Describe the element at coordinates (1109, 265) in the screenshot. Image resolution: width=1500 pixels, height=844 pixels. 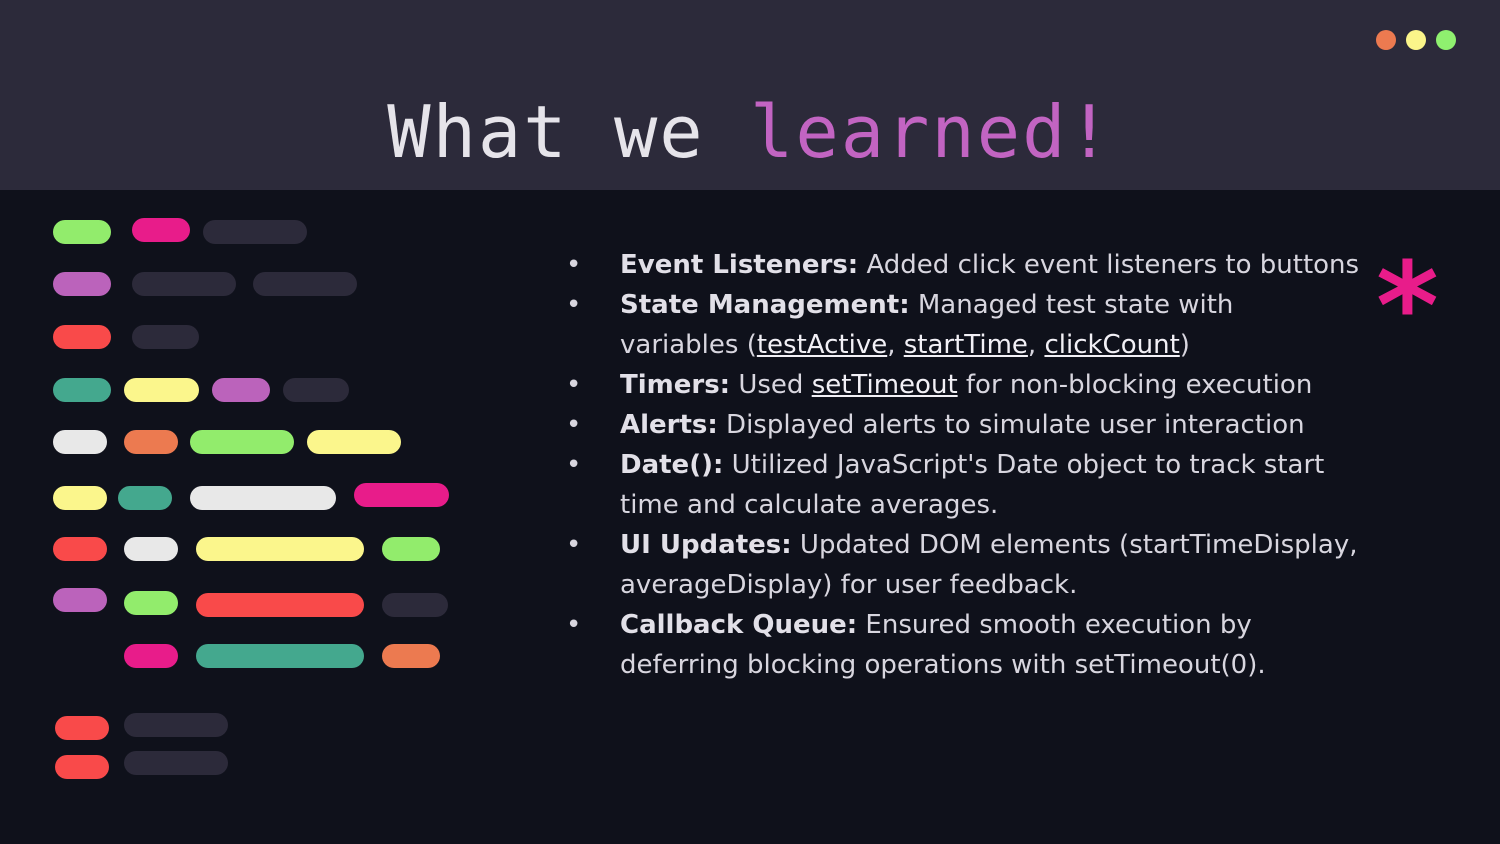
I see `item-text: Added click event listeners to buttons` at that location.